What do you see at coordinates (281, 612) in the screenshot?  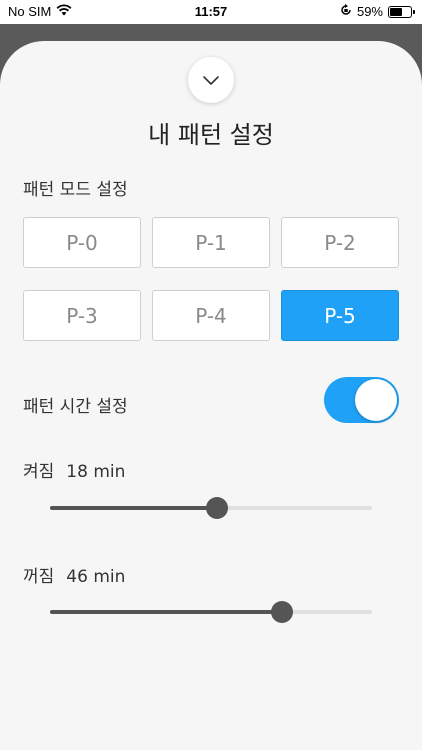 I see `off-slider-thumb` at bounding box center [281, 612].